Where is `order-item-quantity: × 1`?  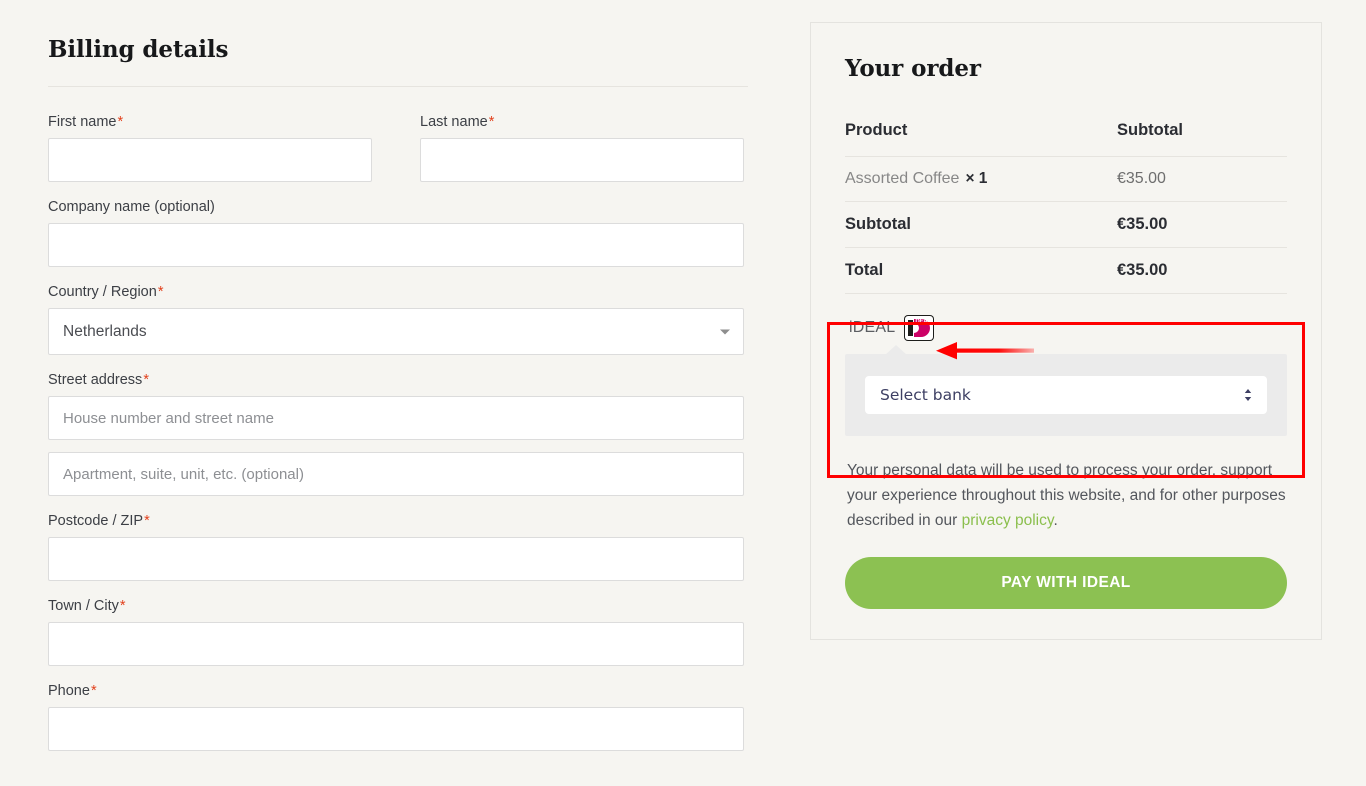
order-item-quantity: × 1 is located at coordinates (976, 178).